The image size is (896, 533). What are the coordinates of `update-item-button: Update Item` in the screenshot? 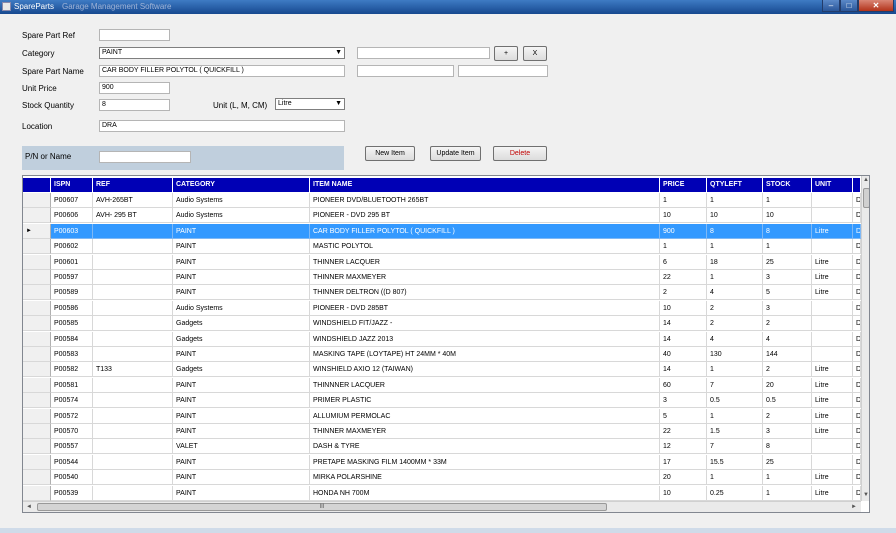 It's located at (455, 153).